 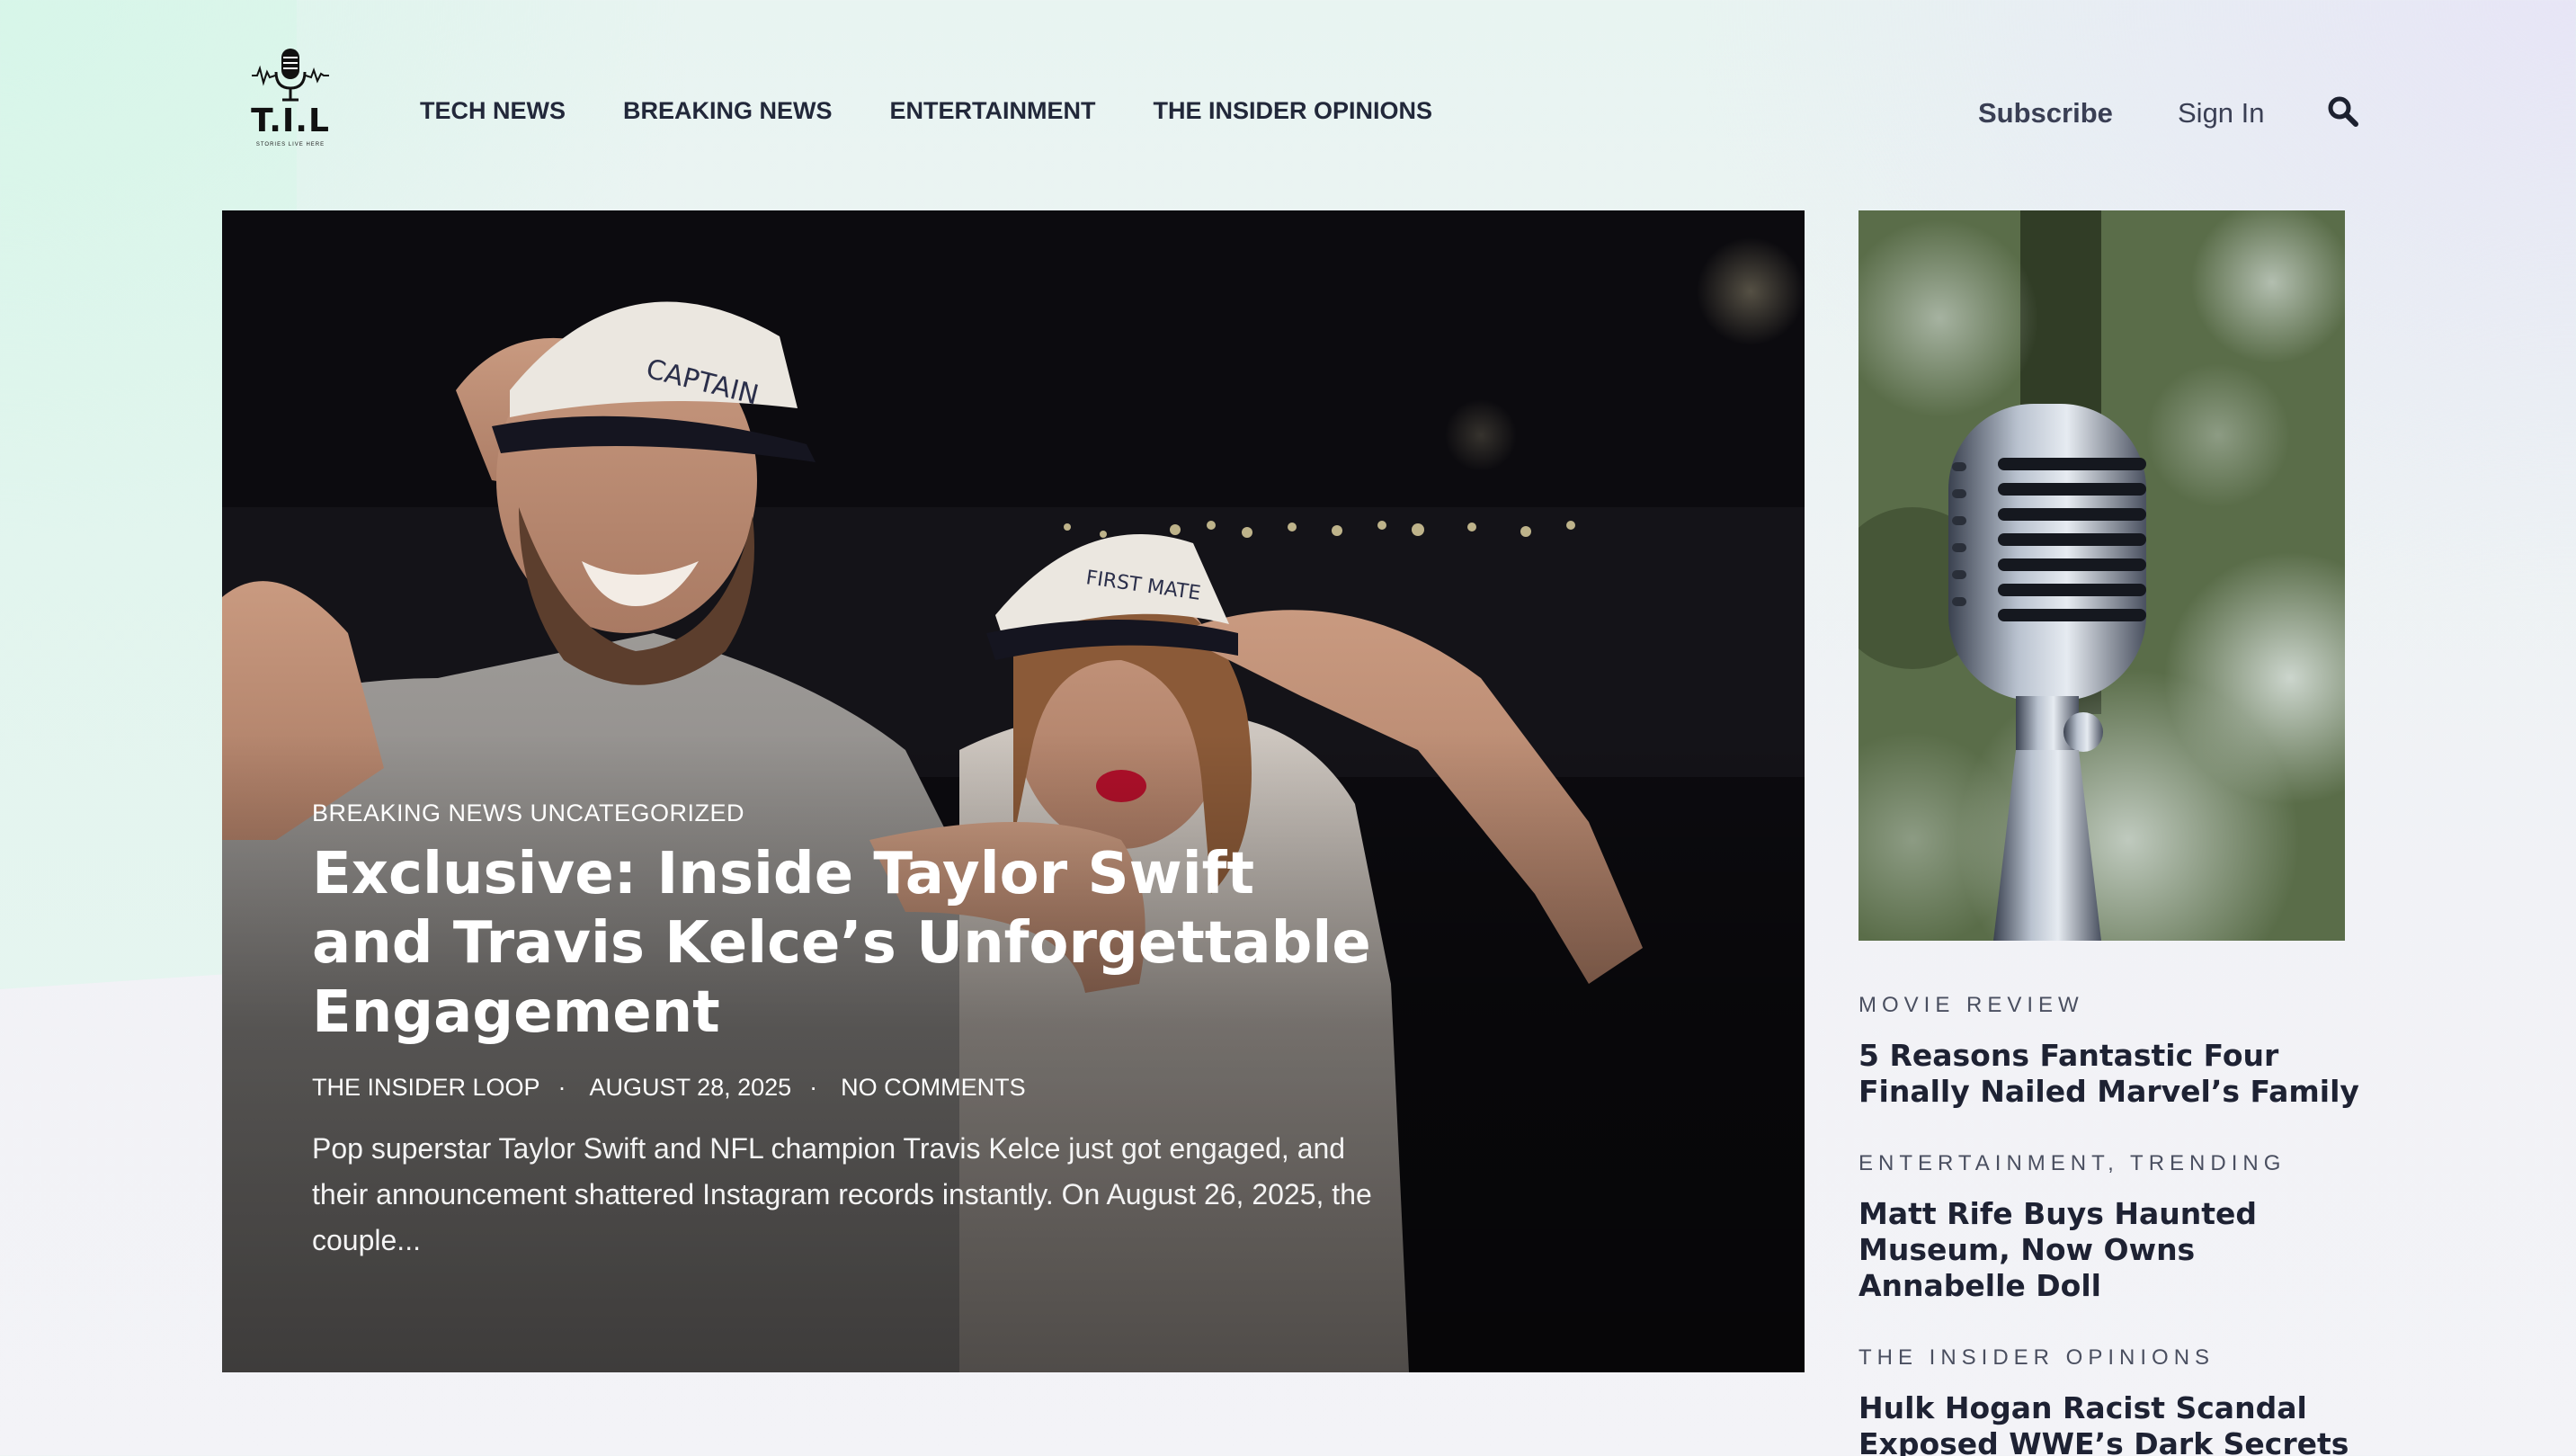 What do you see at coordinates (290, 145) in the screenshot?
I see `logo-tagline: STORIES LIVE HERE` at bounding box center [290, 145].